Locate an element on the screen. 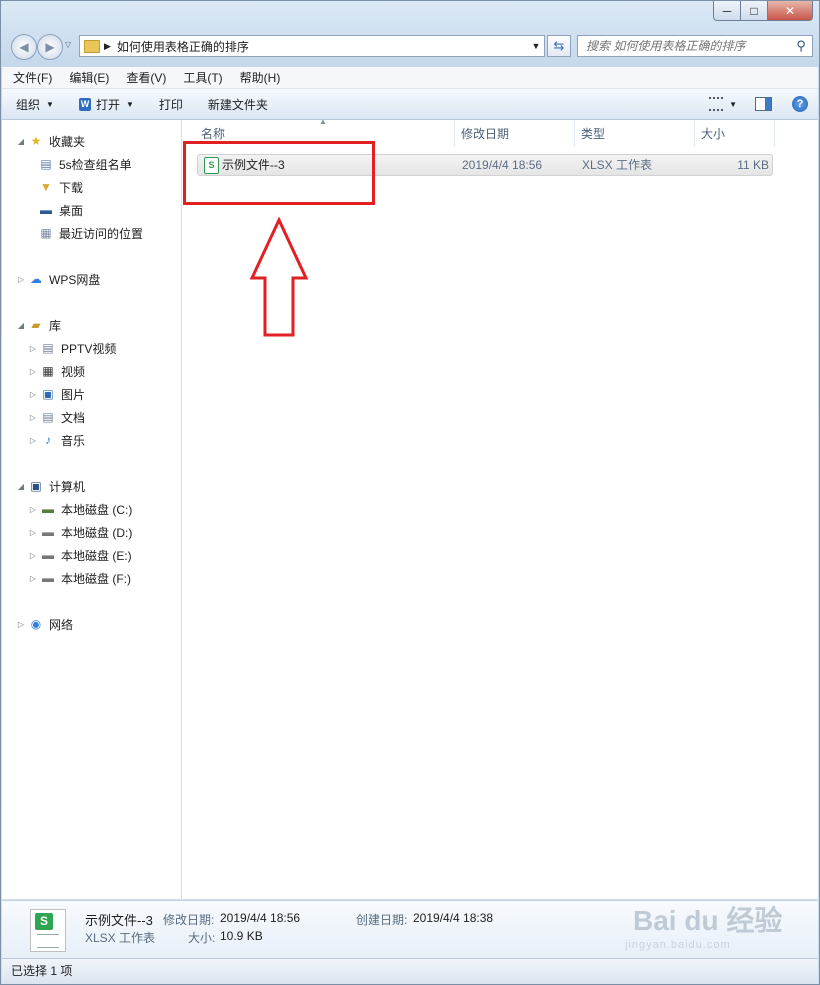  tree-item-videos: ▷ ▦ 视频 is located at coordinates (56, 371).